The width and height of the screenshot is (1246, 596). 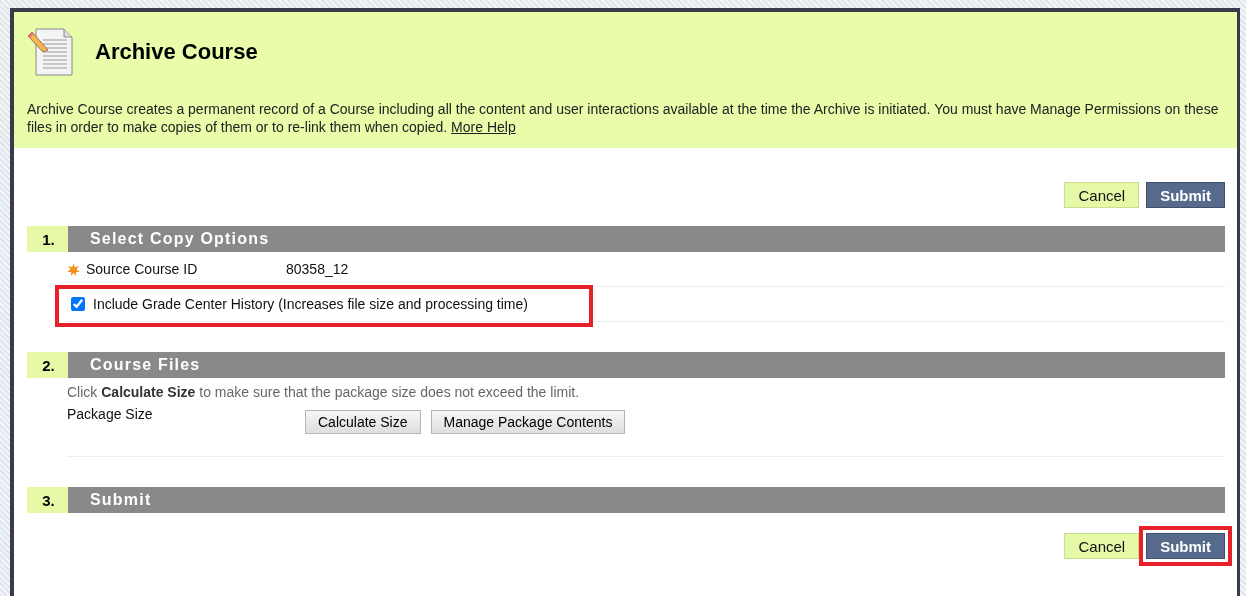 What do you see at coordinates (646, 365) in the screenshot?
I see `section-title: Course Files` at bounding box center [646, 365].